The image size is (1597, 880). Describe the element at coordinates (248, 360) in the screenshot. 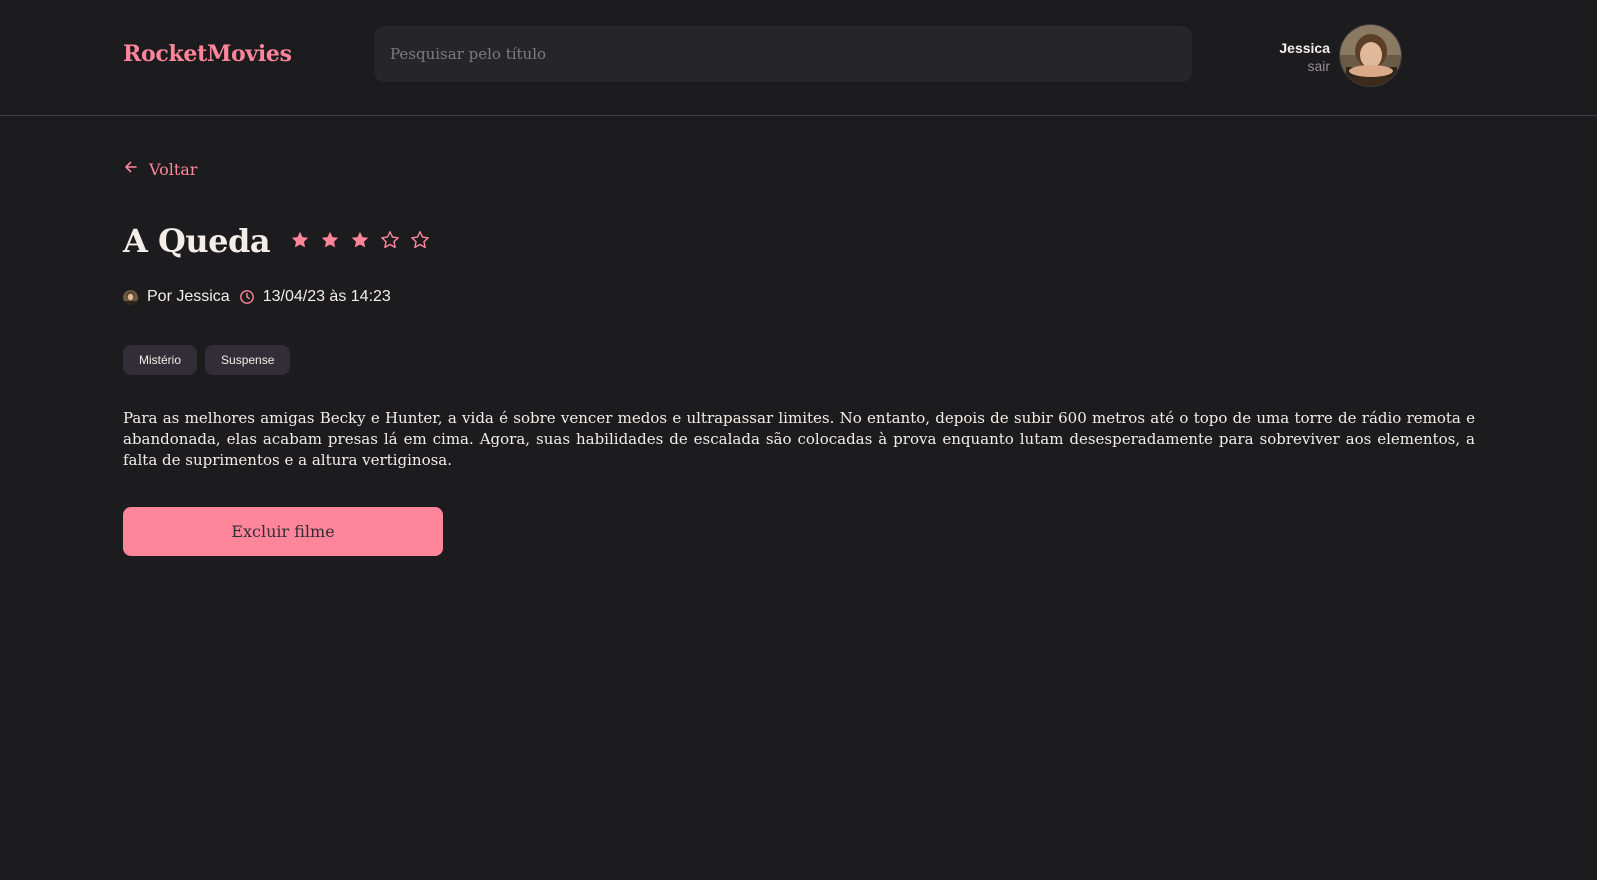

I see `tag: Suspense` at that location.